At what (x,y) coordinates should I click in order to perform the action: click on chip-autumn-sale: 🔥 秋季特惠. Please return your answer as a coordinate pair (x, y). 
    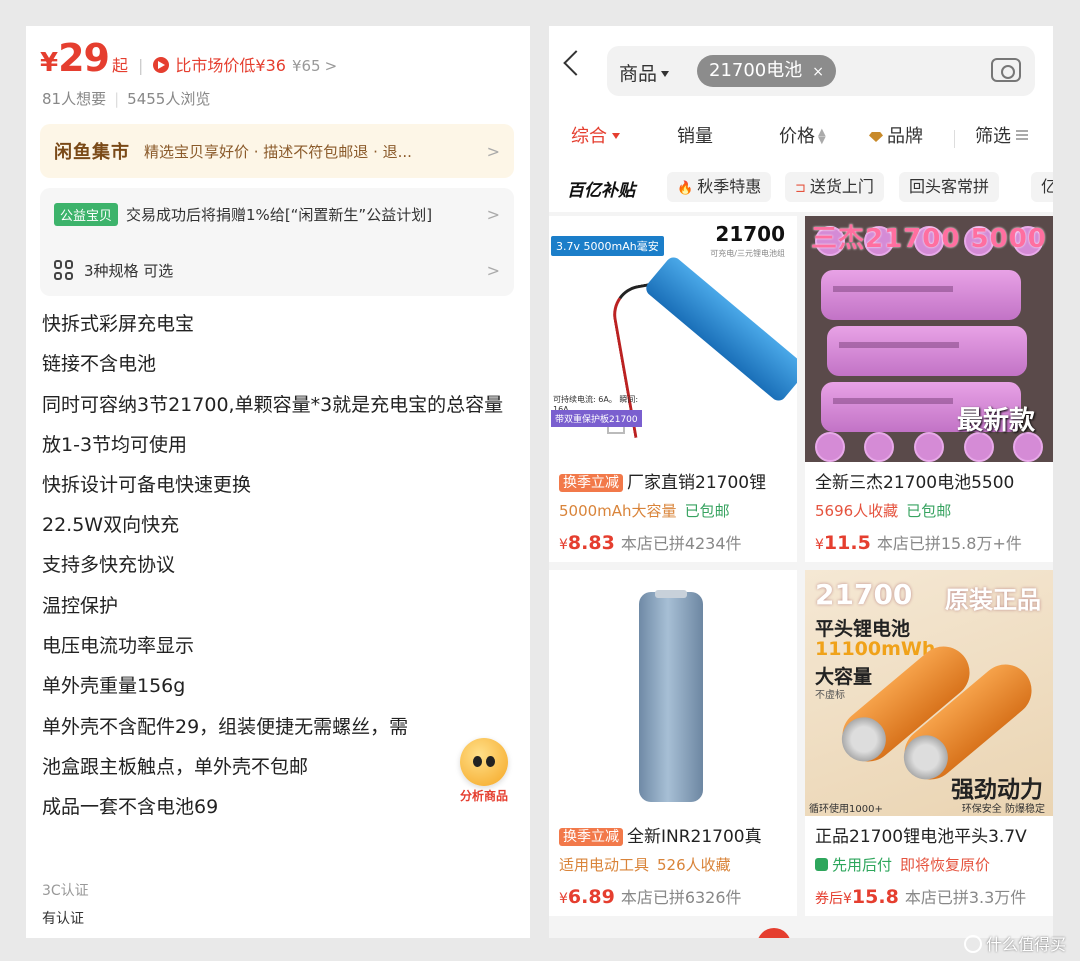
    Looking at the image, I should click on (719, 187).